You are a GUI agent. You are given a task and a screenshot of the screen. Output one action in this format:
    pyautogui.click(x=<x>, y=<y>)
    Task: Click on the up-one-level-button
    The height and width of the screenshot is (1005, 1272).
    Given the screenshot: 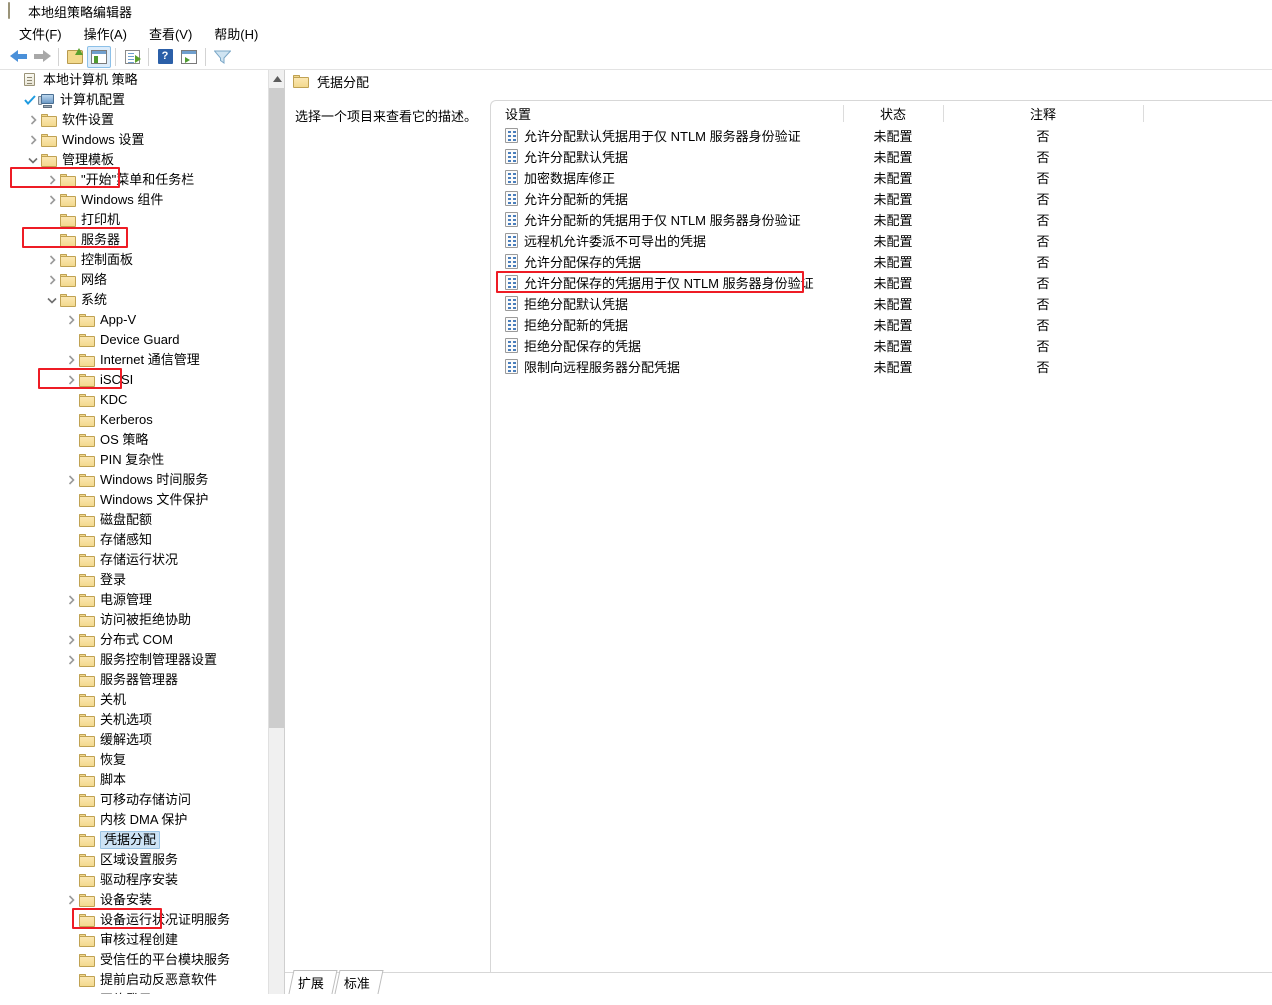 What is the action you would take?
    pyautogui.click(x=75, y=57)
    